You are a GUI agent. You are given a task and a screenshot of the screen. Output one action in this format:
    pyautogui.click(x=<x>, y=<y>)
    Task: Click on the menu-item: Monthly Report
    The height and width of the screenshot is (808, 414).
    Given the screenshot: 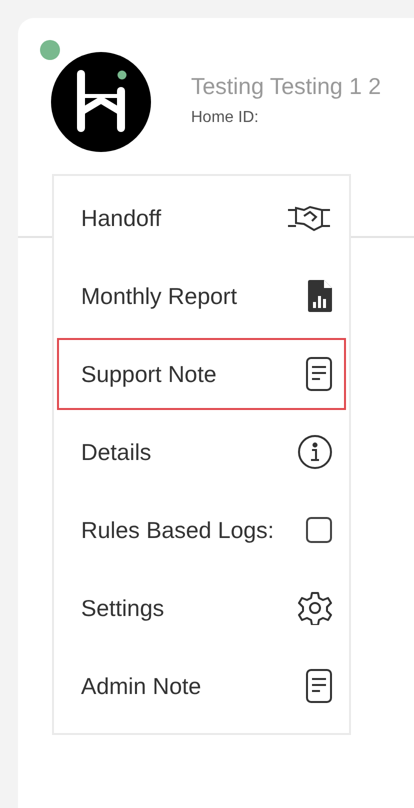 What is the action you would take?
    pyautogui.click(x=201, y=296)
    